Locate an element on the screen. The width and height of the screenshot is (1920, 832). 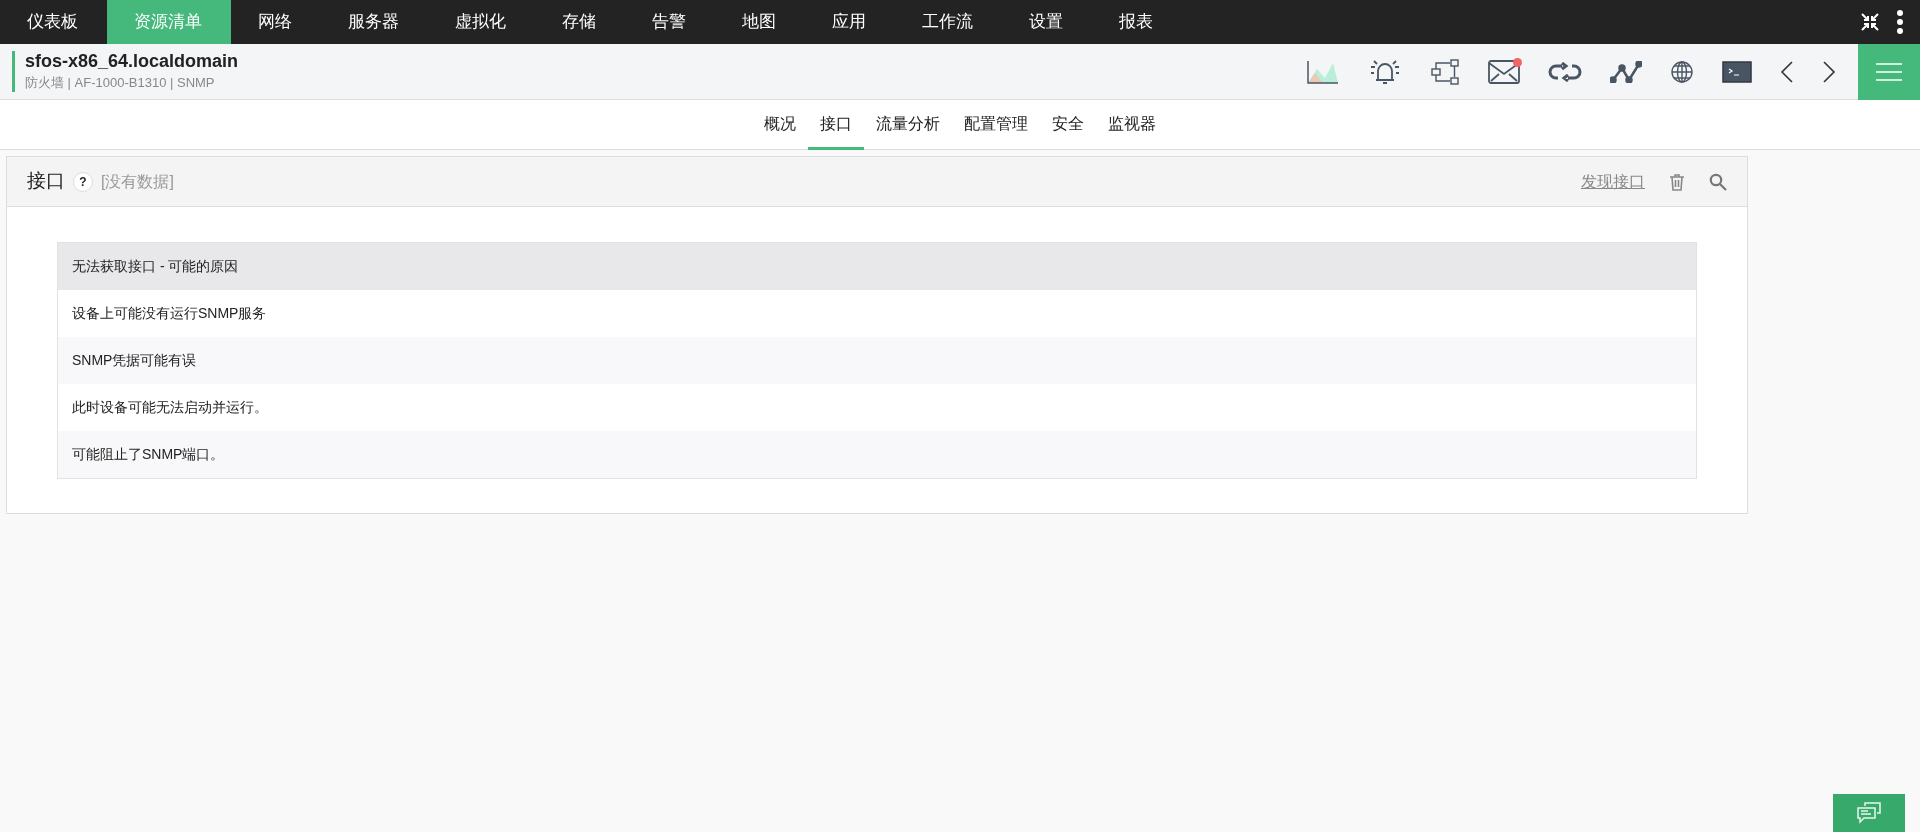
mail-icon is located at coordinates (1504, 71).